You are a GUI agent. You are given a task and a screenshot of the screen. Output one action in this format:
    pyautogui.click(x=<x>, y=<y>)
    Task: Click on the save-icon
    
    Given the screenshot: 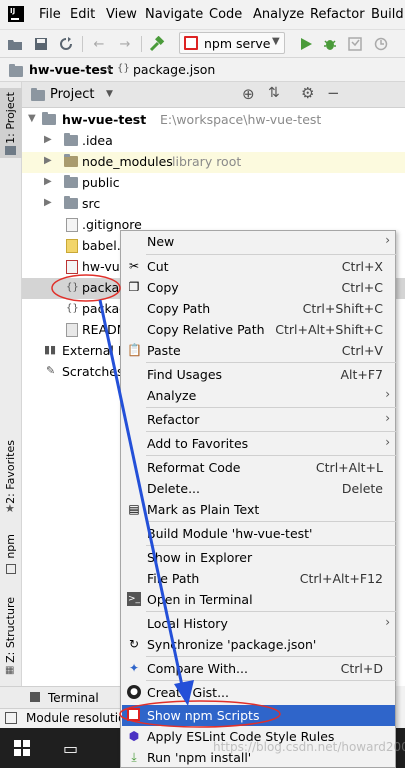 What is the action you would take?
    pyautogui.click(x=41, y=44)
    